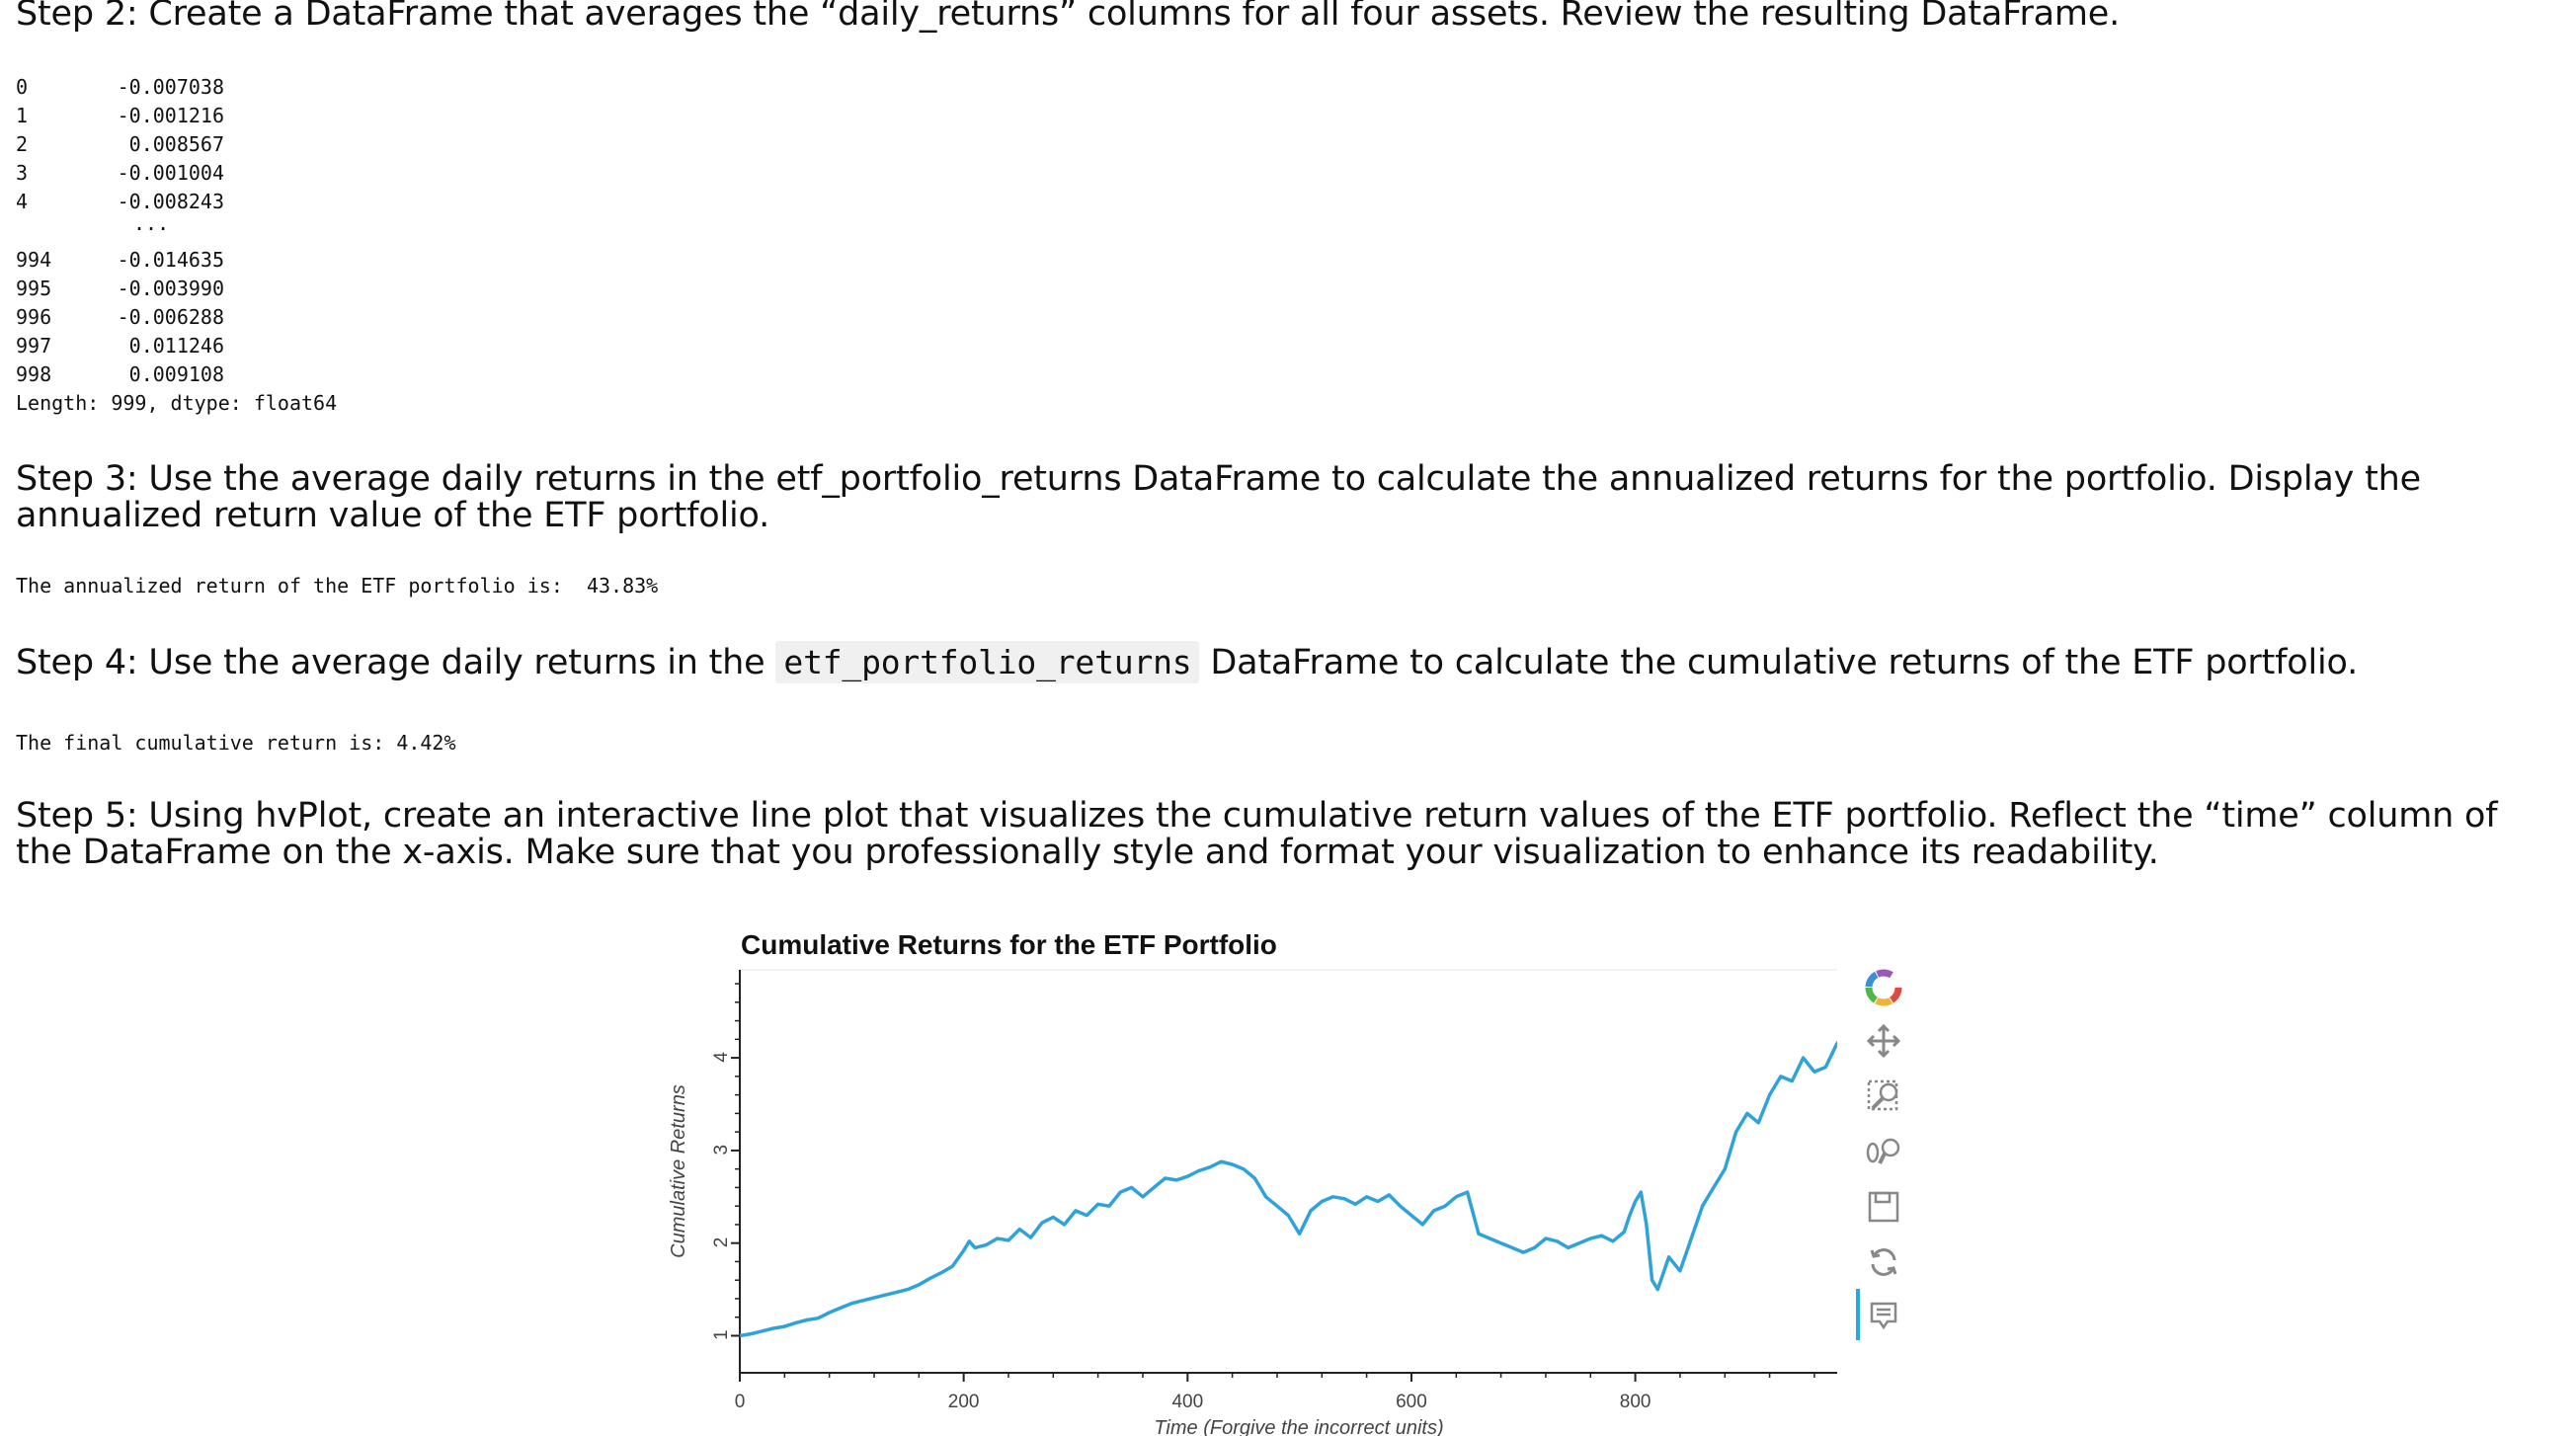 The image size is (2576, 1436). I want to click on x-axis-label: Time (Forgive the incorrect units), so click(1298, 1427).